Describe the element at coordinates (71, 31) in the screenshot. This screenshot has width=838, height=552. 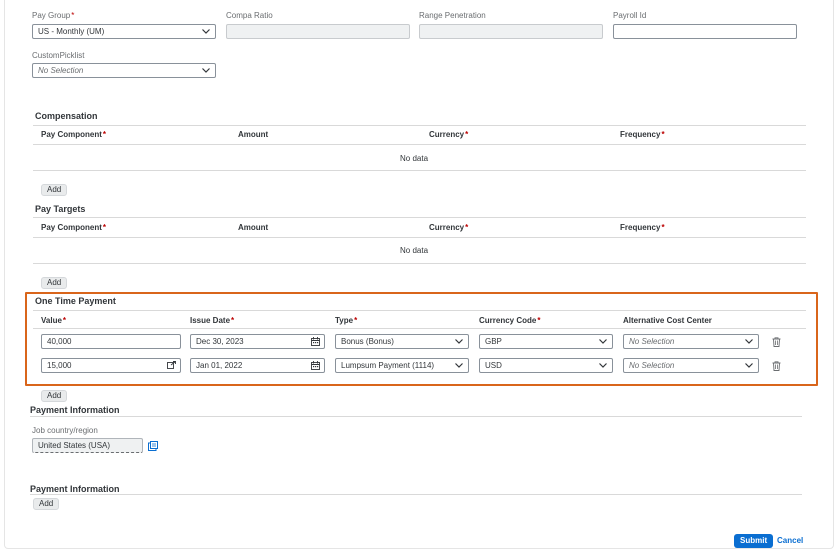
I see `pay-group-value: US - Monthly (UM)` at that location.